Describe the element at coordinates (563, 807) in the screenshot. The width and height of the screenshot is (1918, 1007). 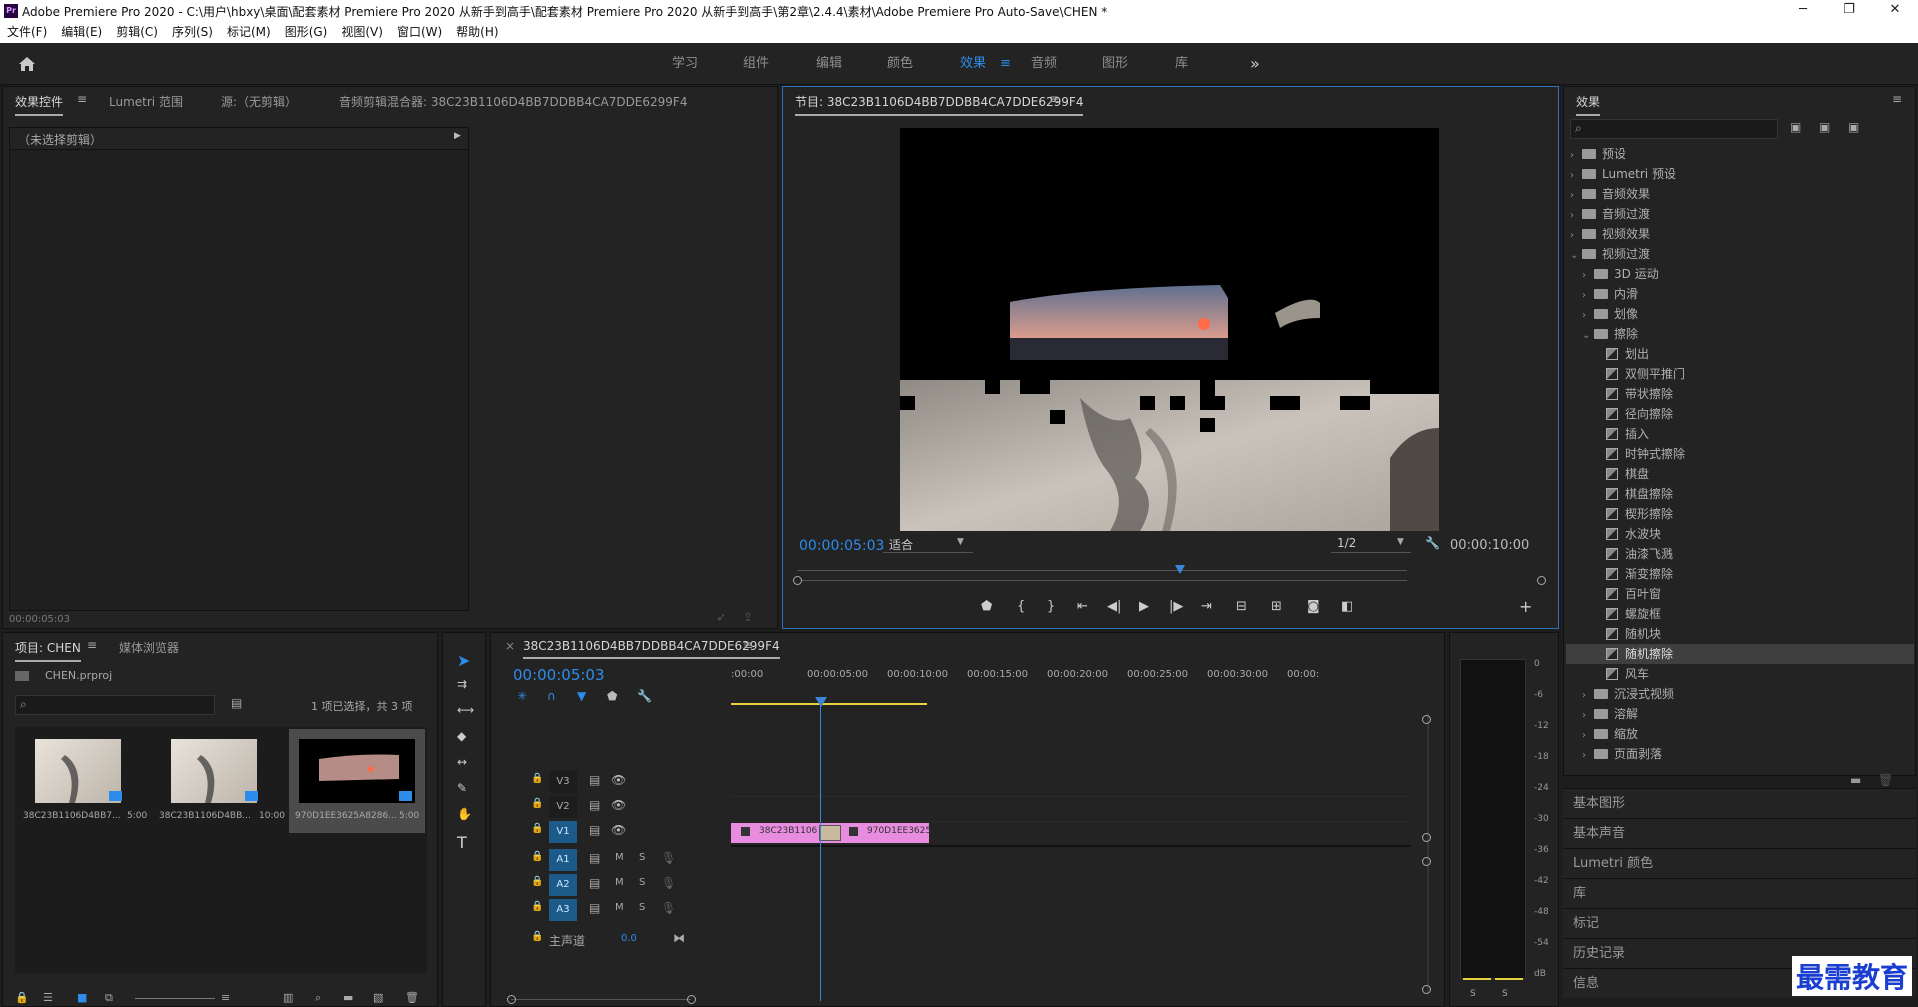
I see `track-target-toggle: V2` at that location.